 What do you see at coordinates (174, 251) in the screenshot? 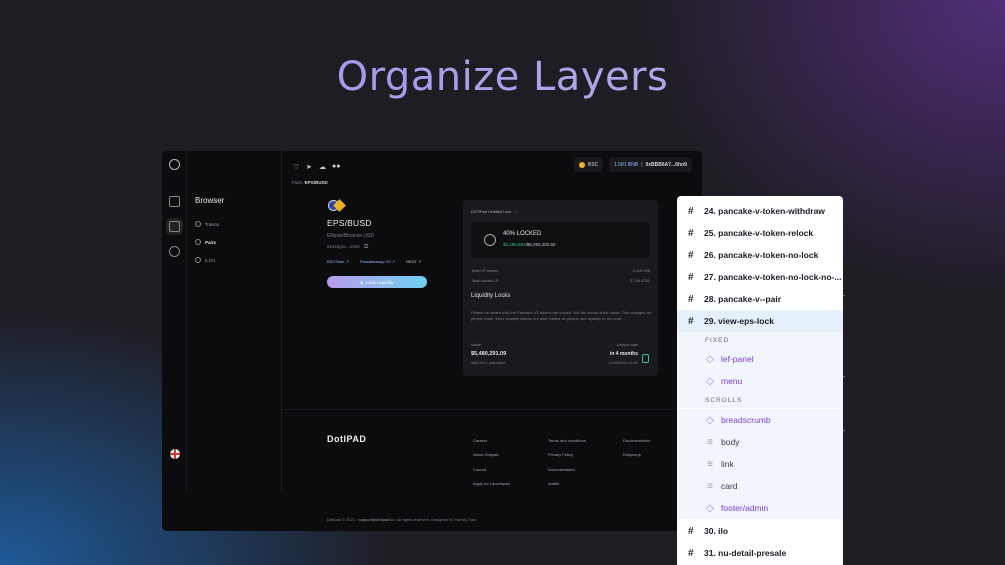
I see `gear-icon` at bounding box center [174, 251].